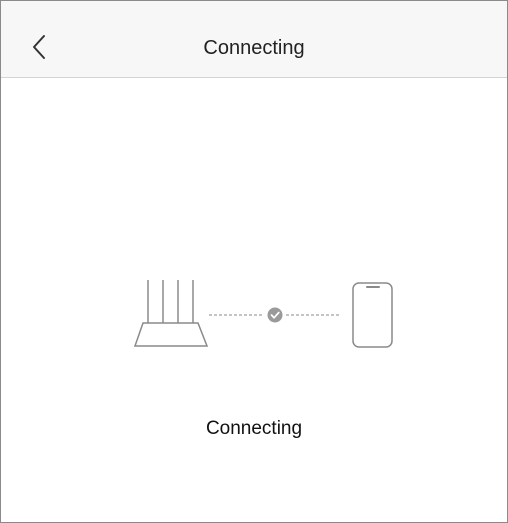  I want to click on page-title: Connecting, so click(254, 48).